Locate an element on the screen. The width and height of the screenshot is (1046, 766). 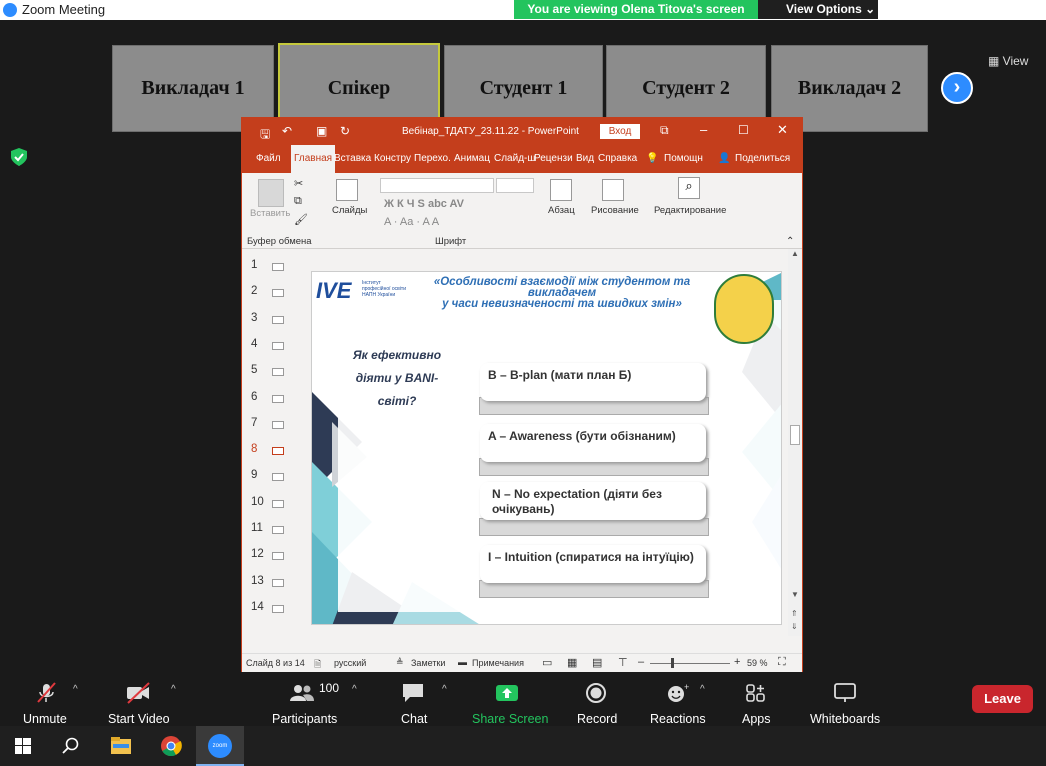
next-slide-icon: ⇓ is located at coordinates (794, 626).